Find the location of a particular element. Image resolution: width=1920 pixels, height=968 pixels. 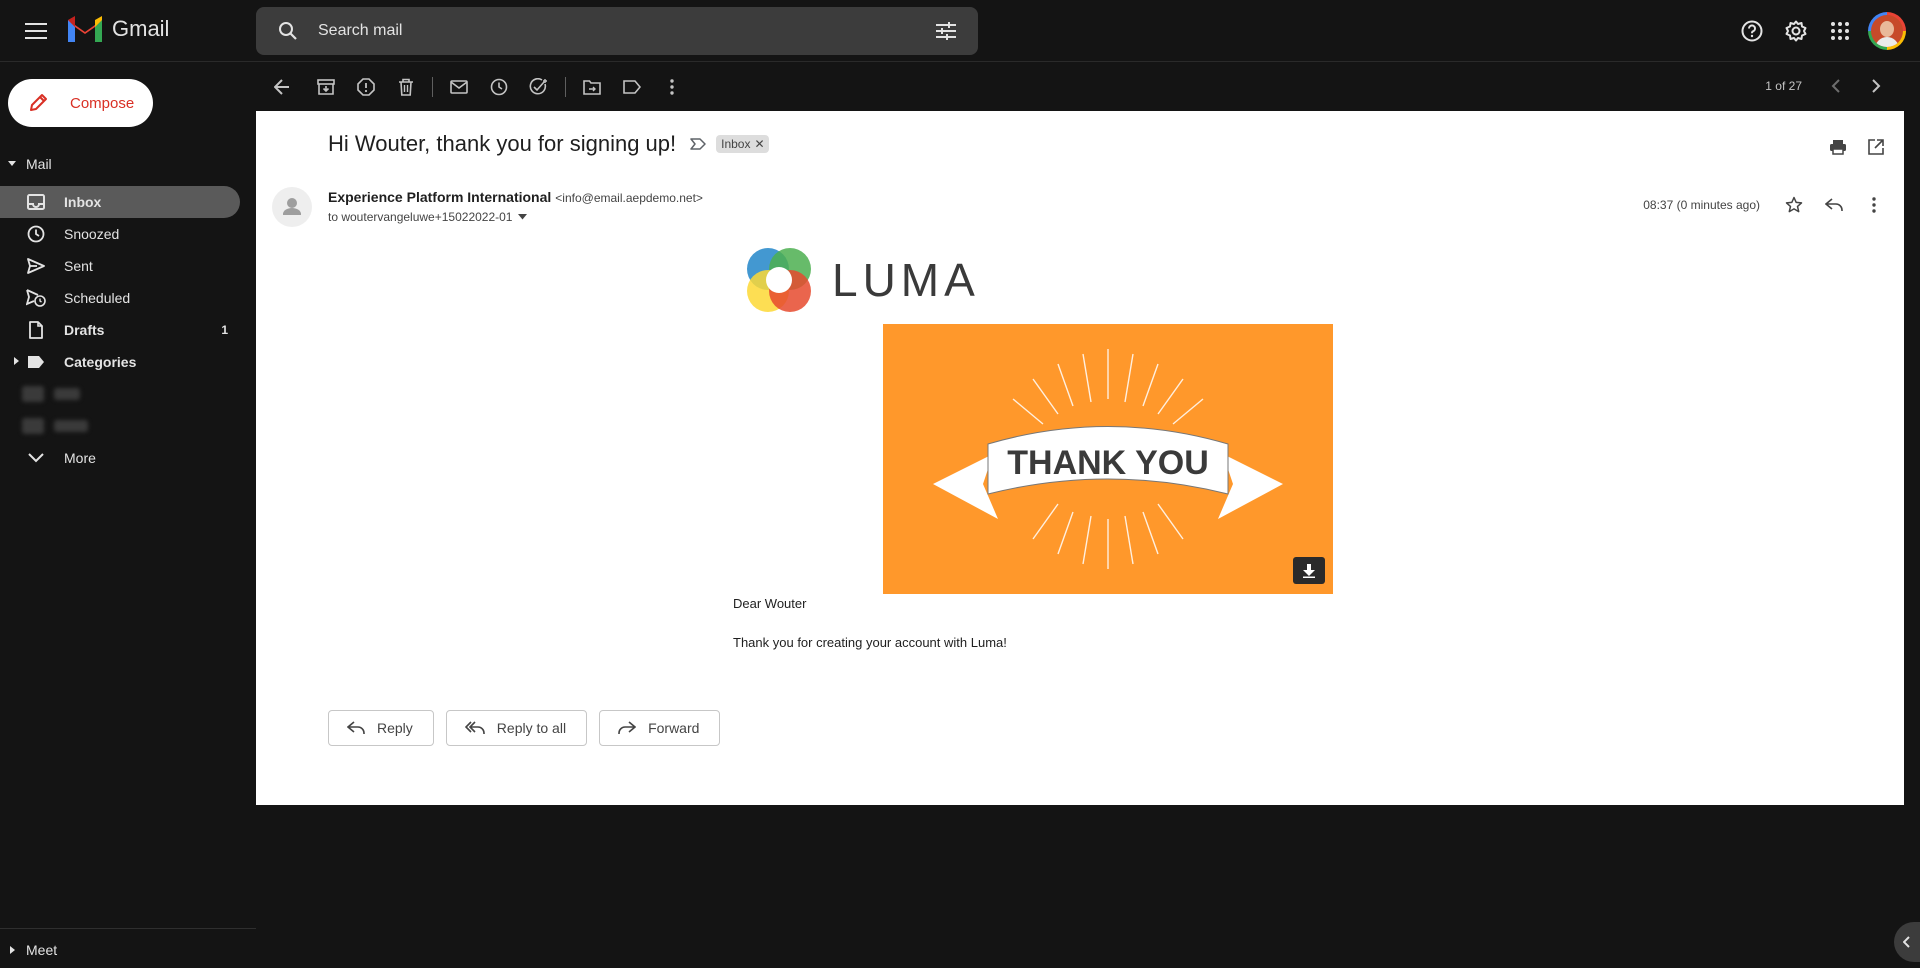

reply-label: Reply is located at coordinates (395, 728).